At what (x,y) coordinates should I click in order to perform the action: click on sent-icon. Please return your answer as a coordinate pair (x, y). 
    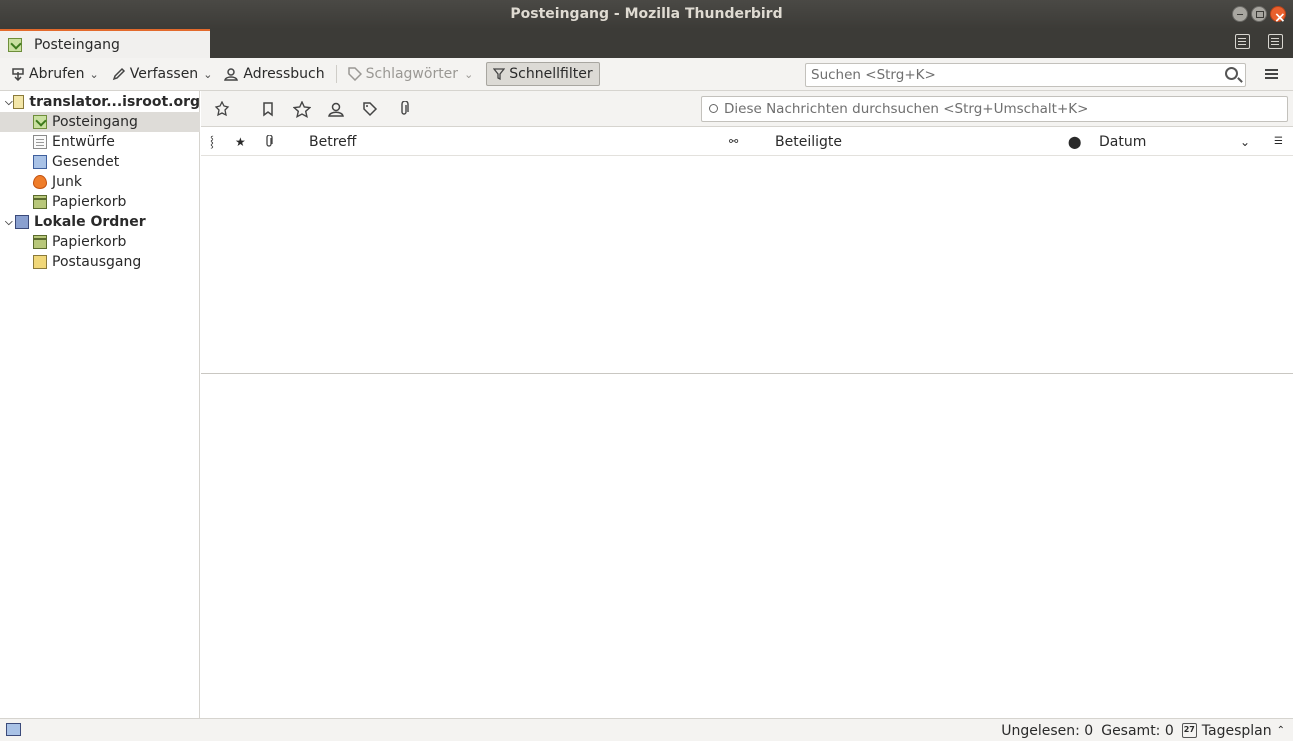
    Looking at the image, I should click on (40, 162).